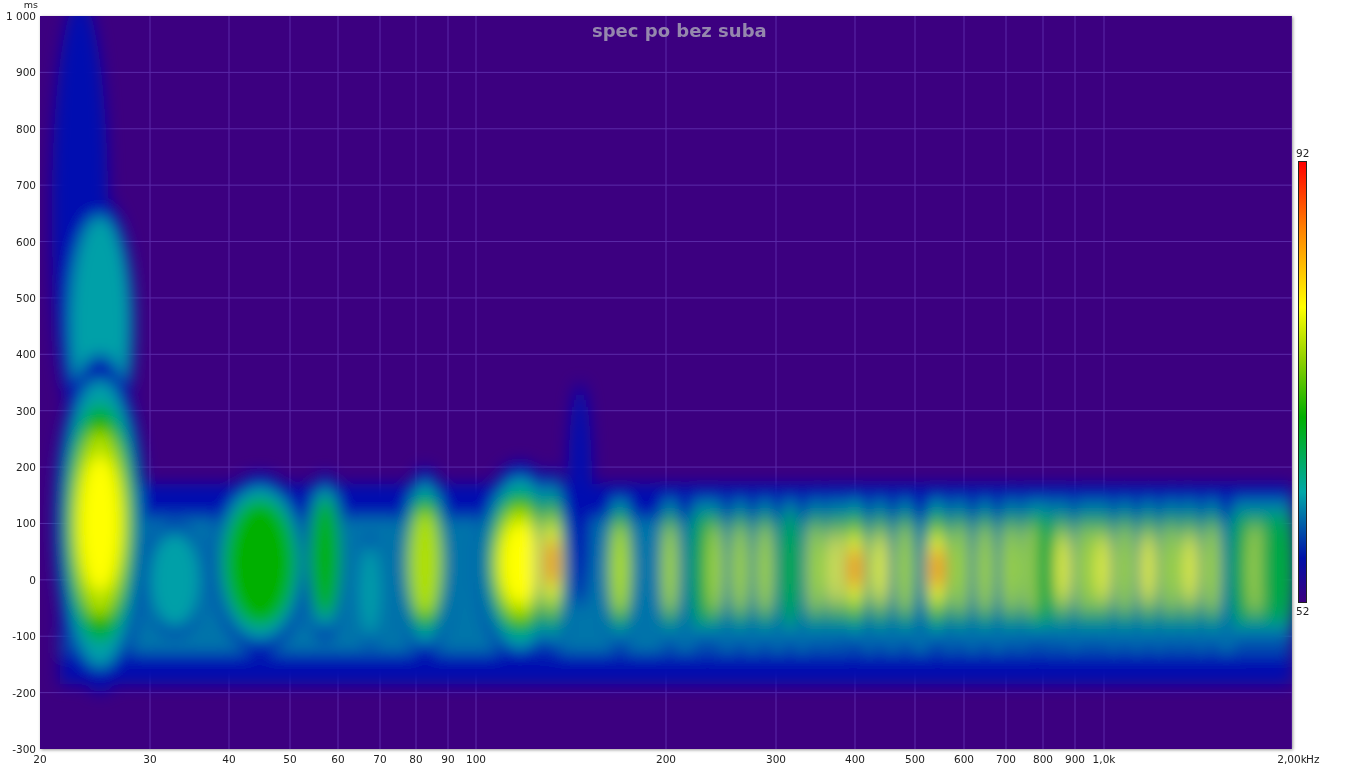 The width and height of the screenshot is (1360, 771). What do you see at coordinates (150, 759) in the screenshot?
I see `x-tick-label: 30` at bounding box center [150, 759].